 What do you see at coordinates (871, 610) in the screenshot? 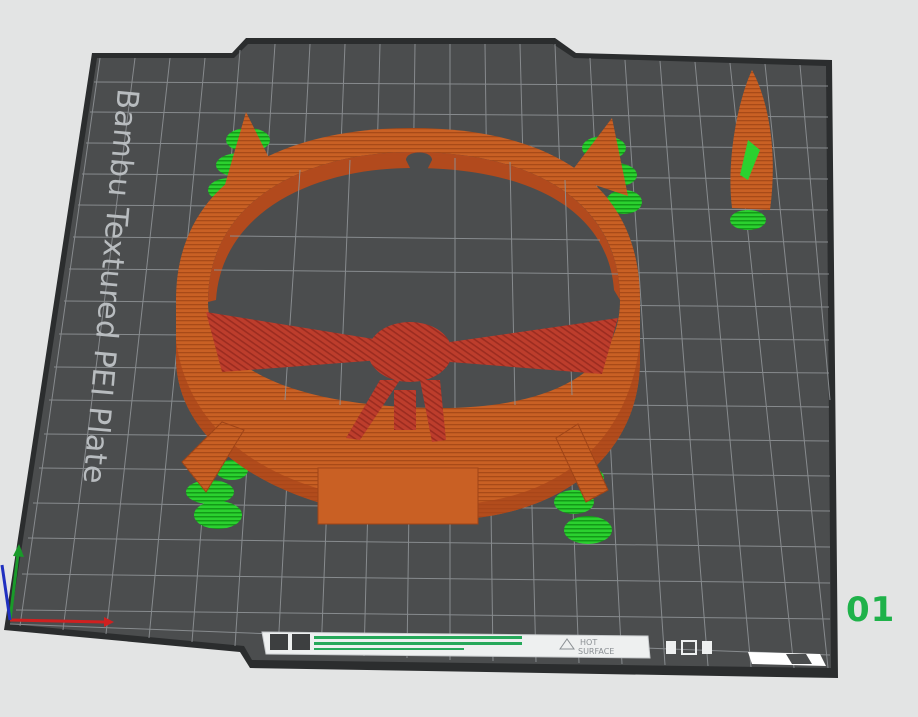
I see `plate-number: 01` at bounding box center [871, 610].